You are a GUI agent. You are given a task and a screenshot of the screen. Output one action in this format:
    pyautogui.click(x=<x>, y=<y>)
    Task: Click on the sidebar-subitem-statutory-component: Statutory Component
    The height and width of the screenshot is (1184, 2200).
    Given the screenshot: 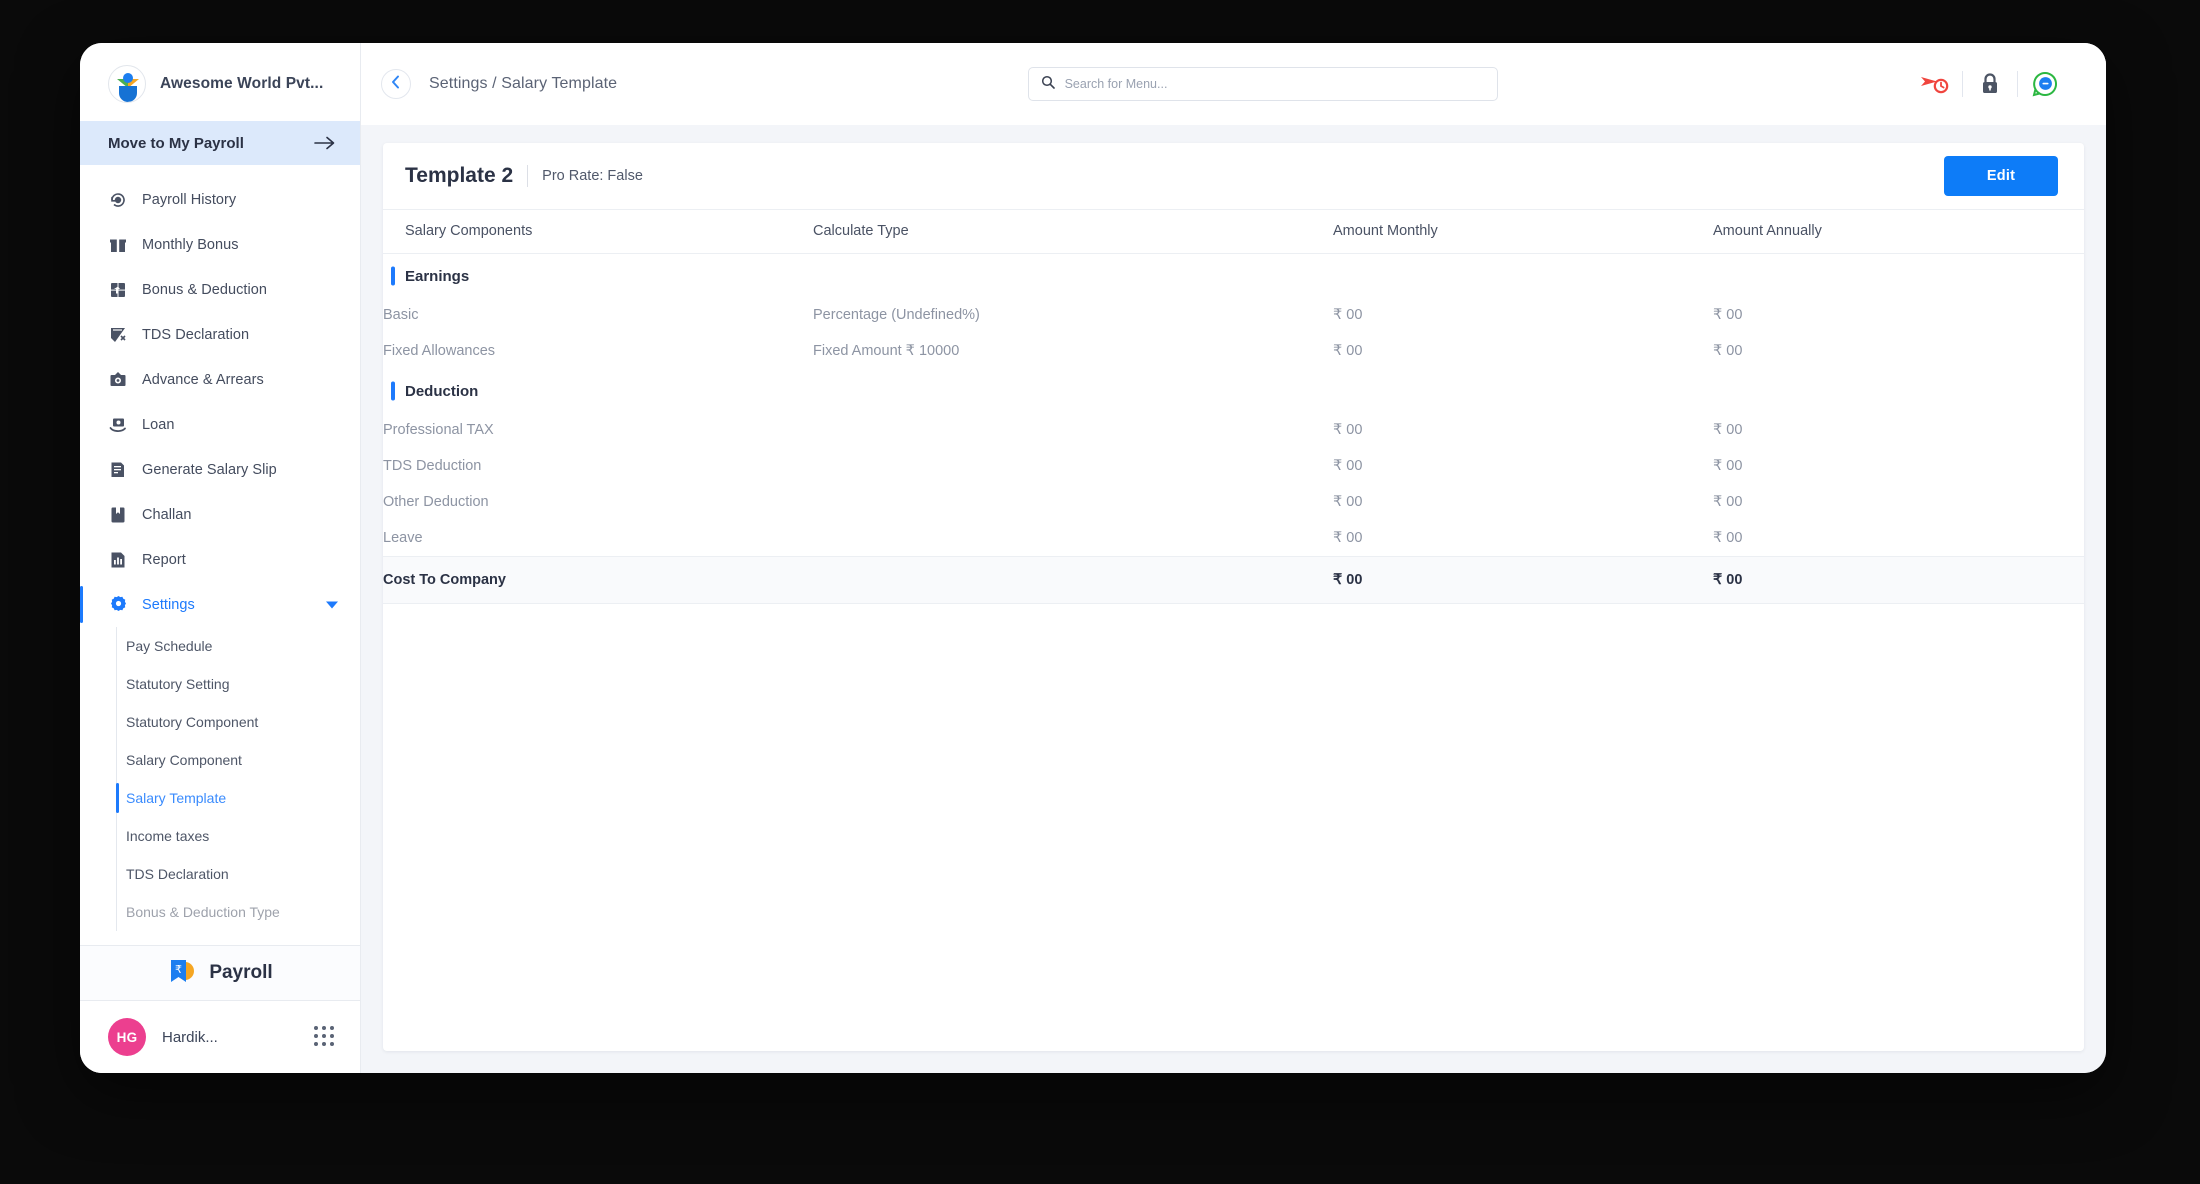 What is the action you would take?
    pyautogui.click(x=243, y=722)
    